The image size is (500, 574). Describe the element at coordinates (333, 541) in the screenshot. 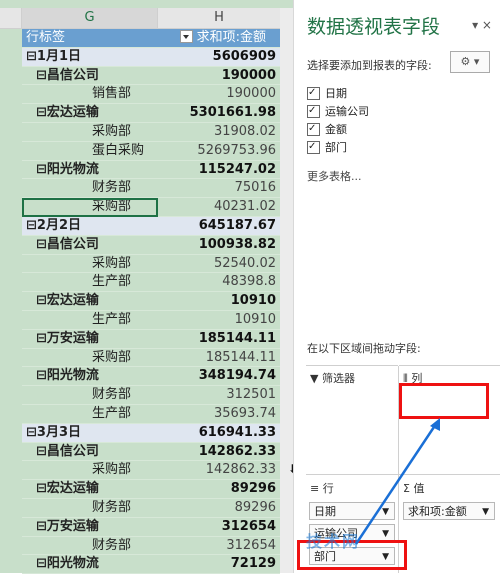

I see `watermark: 技术网` at that location.